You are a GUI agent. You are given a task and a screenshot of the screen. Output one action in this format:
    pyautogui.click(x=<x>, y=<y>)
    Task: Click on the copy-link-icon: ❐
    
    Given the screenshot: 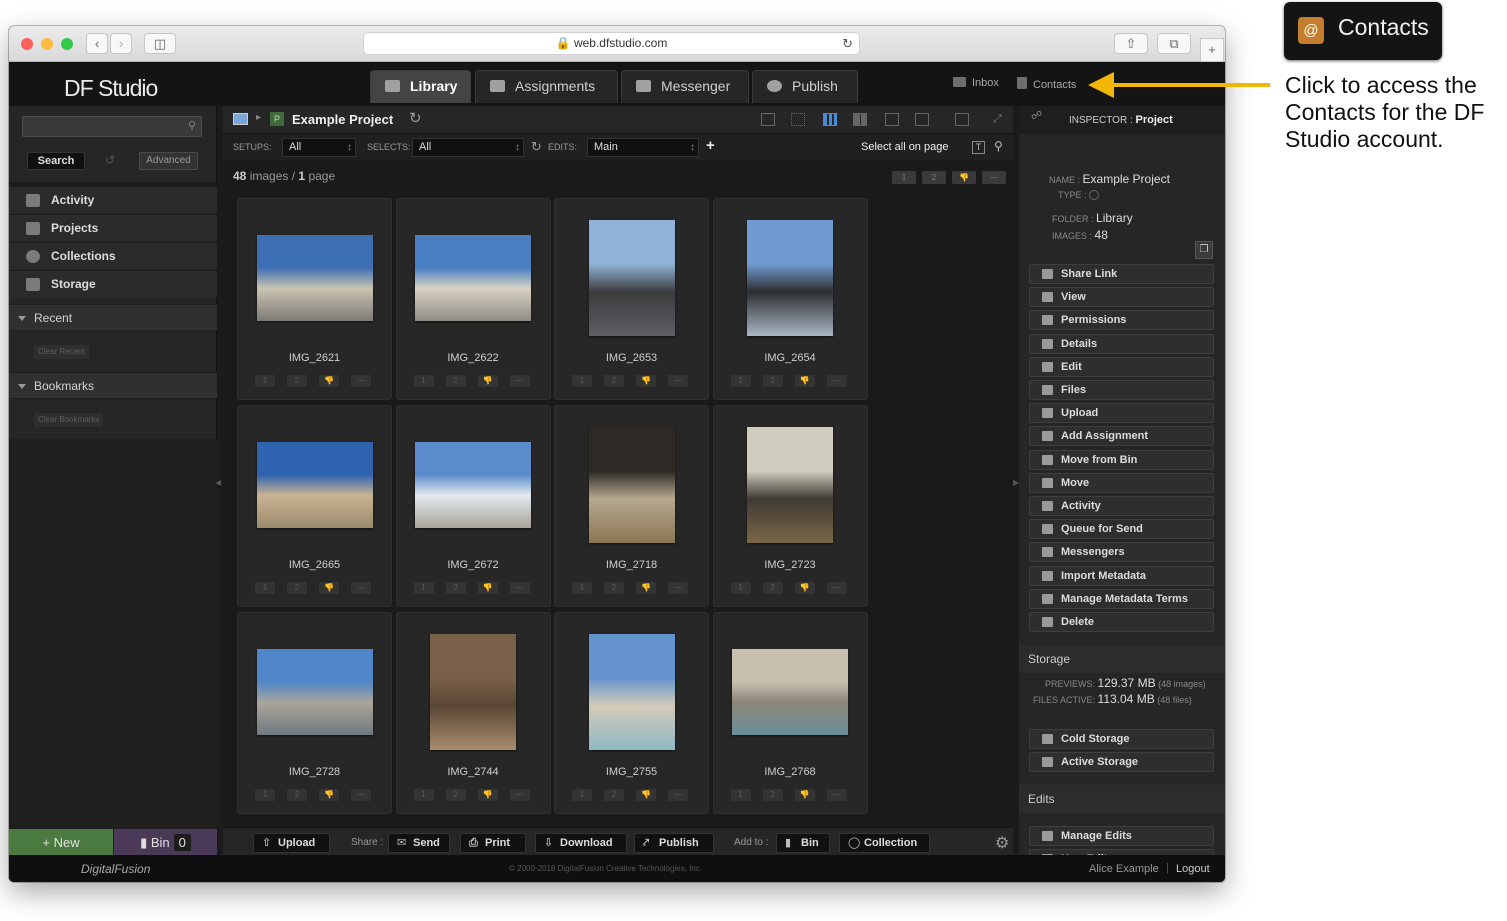 What is the action you would take?
    pyautogui.click(x=1204, y=250)
    